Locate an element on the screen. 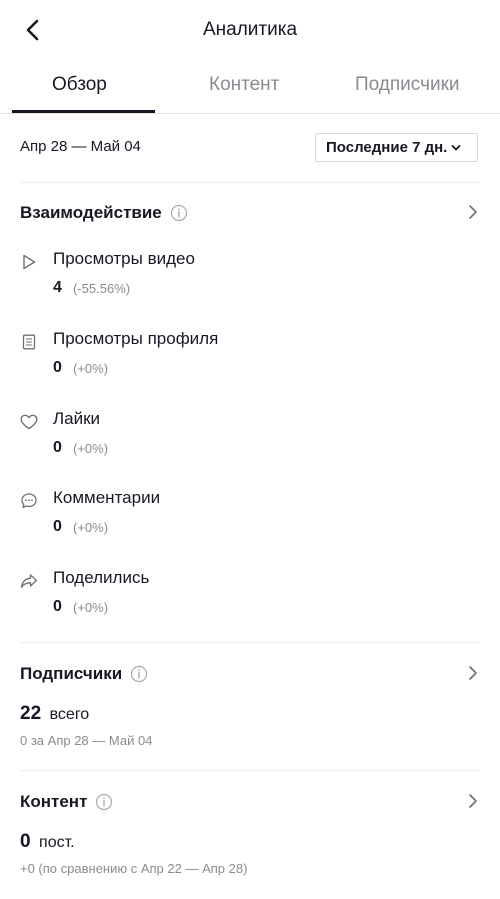 This screenshot has height=899, width=500. metric-label: Поделились is located at coordinates (101, 577).